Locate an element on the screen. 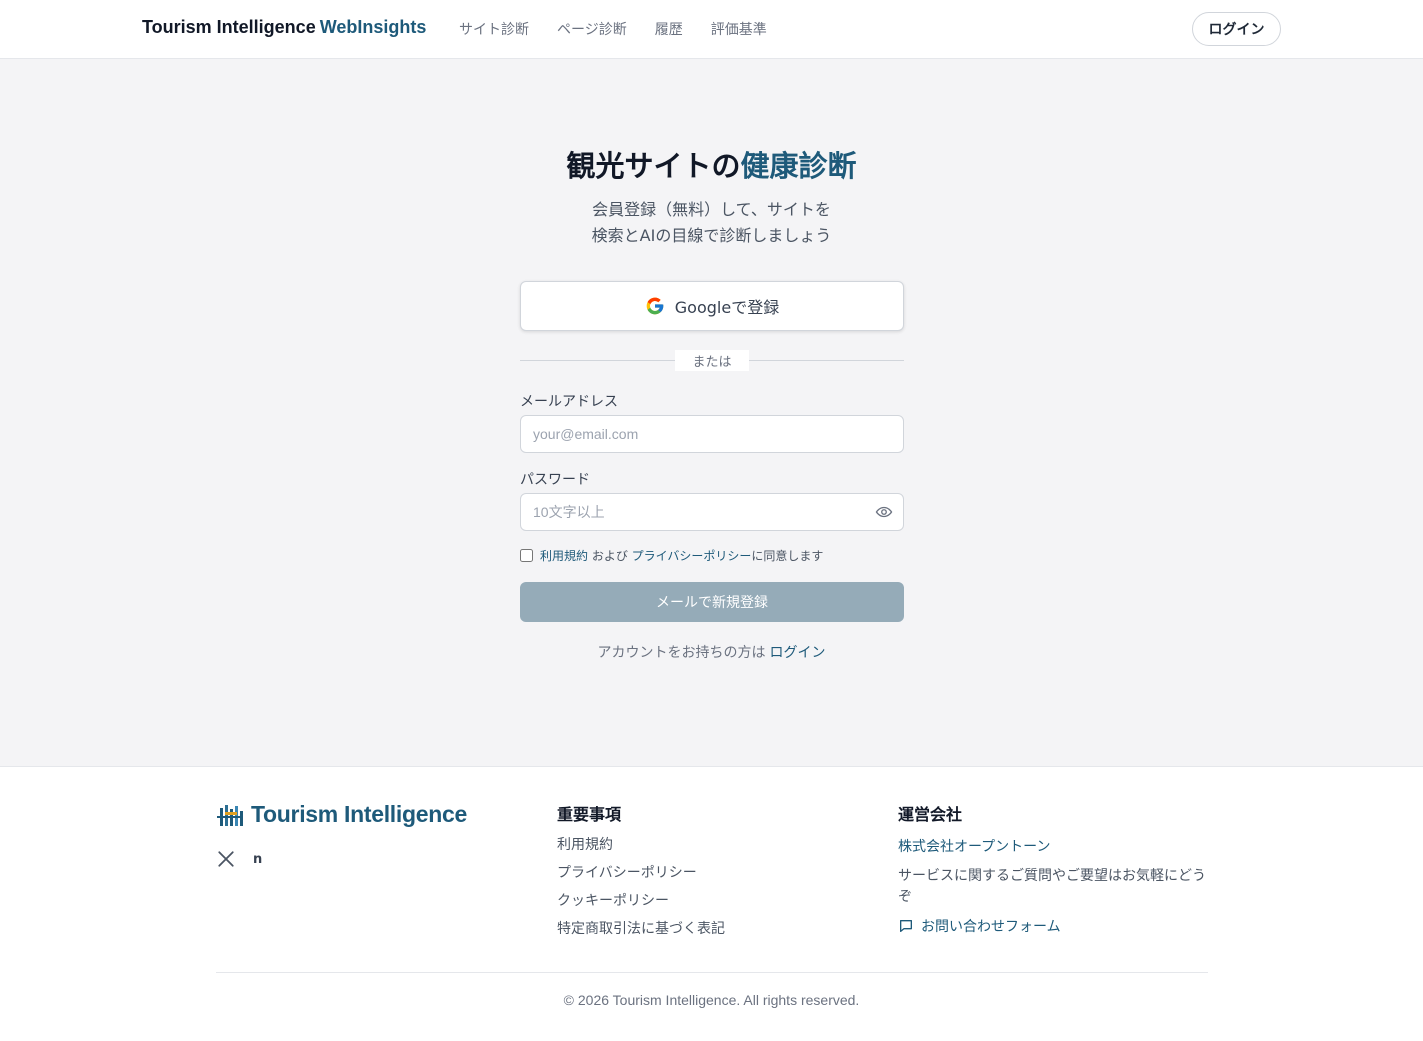  footer-terms-link: 利用規約 is located at coordinates (641, 845).